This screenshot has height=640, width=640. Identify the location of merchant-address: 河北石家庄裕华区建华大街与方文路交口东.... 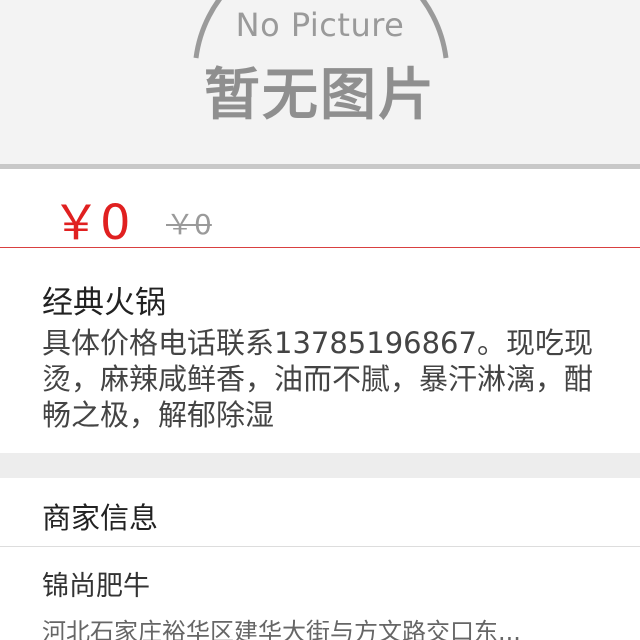
(281, 629).